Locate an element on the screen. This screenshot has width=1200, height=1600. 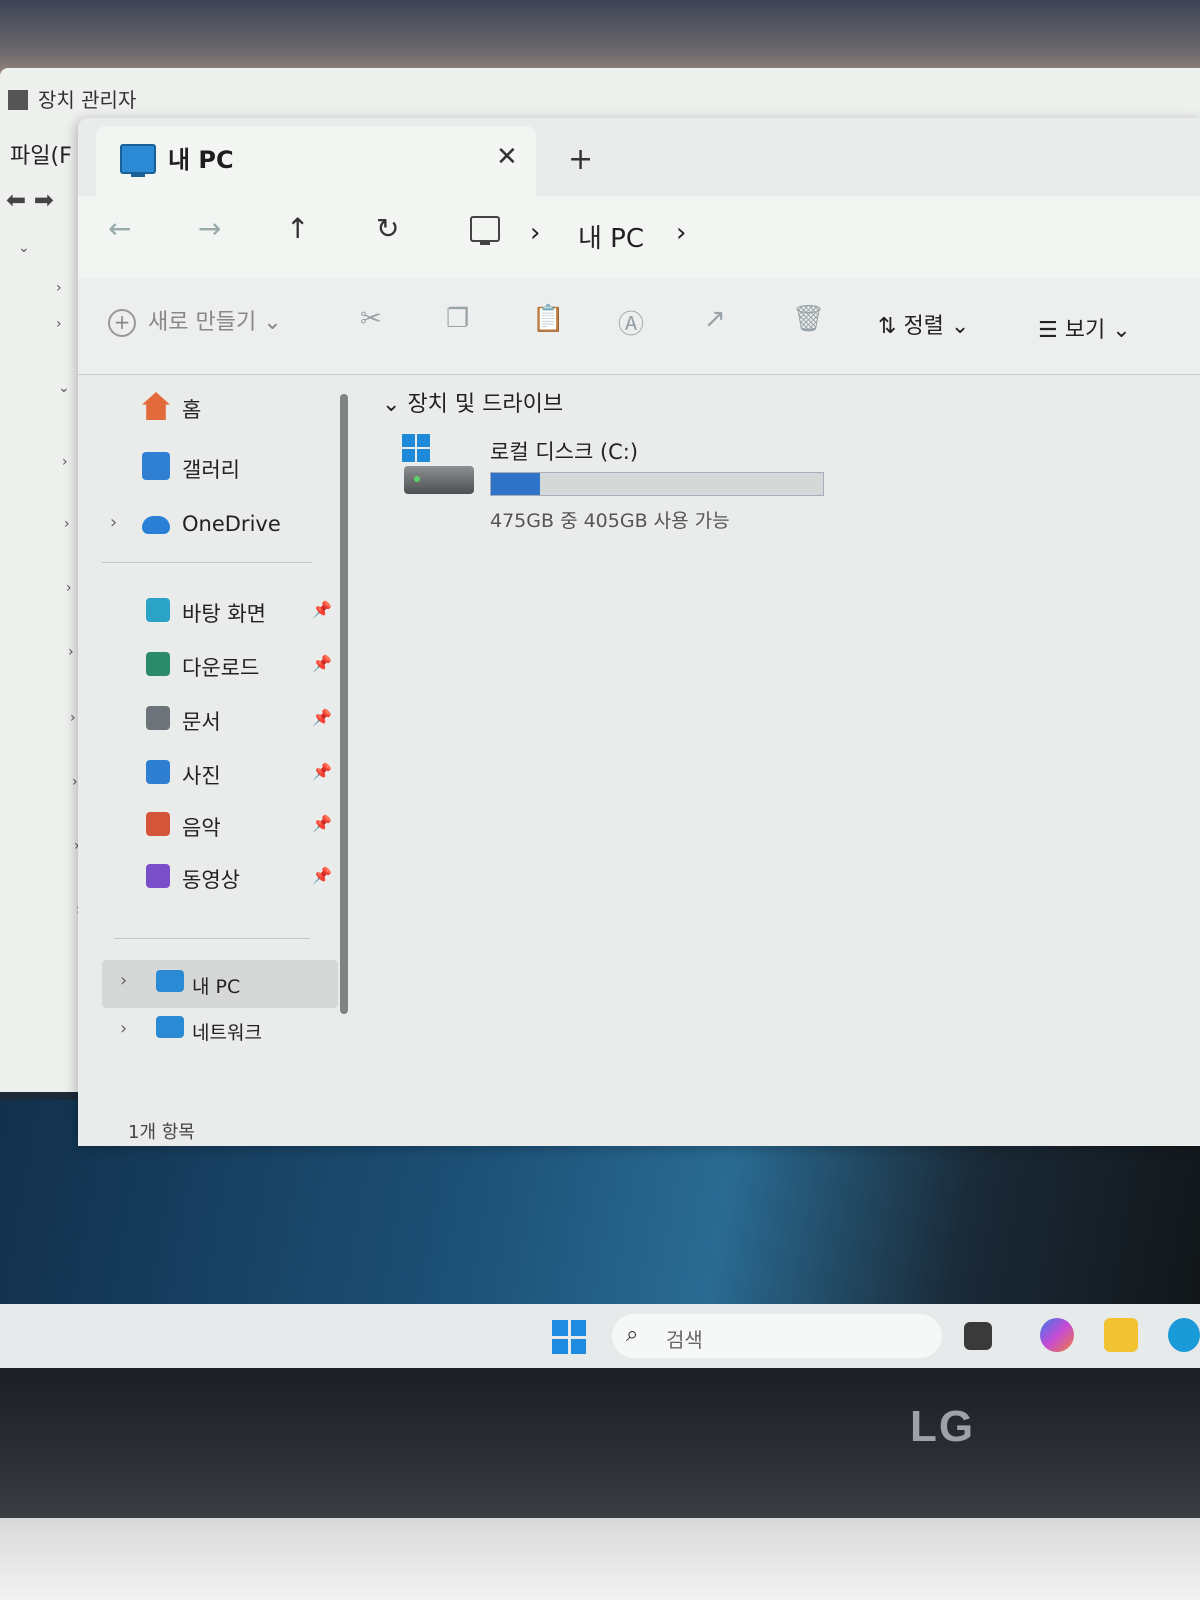
command-bar: + 새로 만들기 ⌄ ✂ ❐ 📋 Ⓐ ↗ 🗑 ⇅ 정렬 ⌄ ☰ 보기 ⌄ is located at coordinates (639, 326).